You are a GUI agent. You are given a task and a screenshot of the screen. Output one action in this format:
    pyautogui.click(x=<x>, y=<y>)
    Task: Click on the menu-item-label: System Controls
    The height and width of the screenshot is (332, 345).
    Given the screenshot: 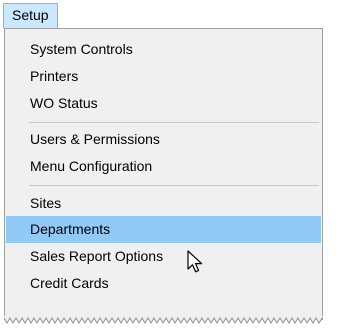 What is the action you would take?
    pyautogui.click(x=81, y=49)
    